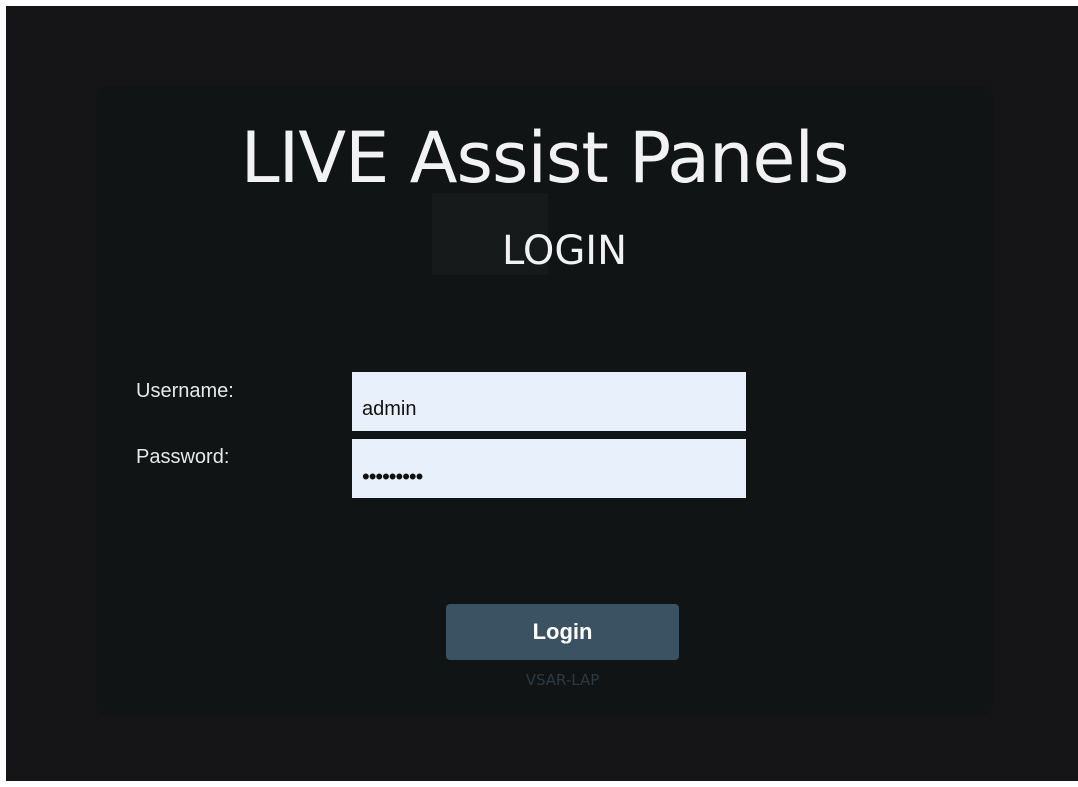 This screenshot has height=787, width=1078. I want to click on login-button: Login, so click(562, 632).